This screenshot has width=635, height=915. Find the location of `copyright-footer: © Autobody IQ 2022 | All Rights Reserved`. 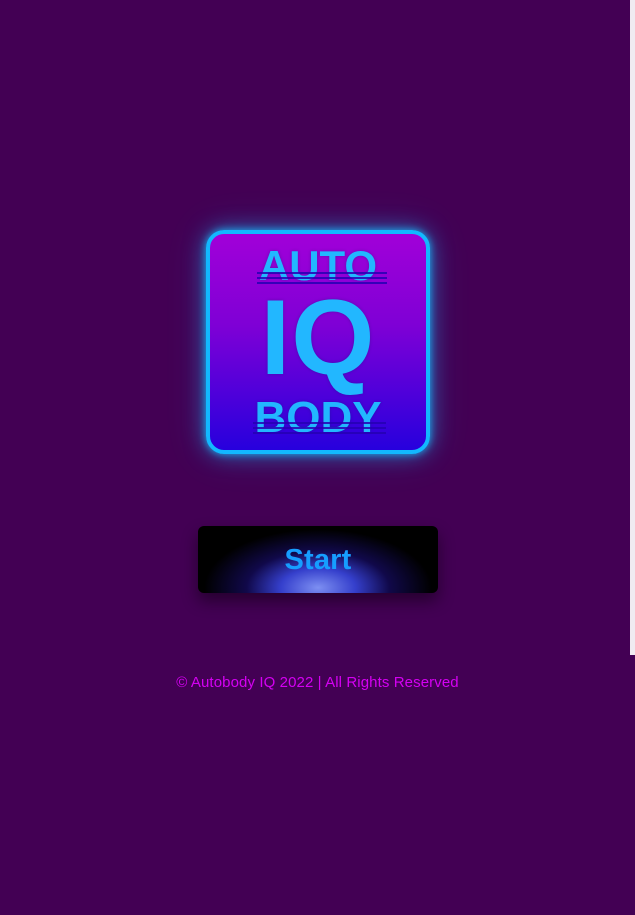

copyright-footer: © Autobody IQ 2022 | All Rights Reserved is located at coordinates (317, 682).